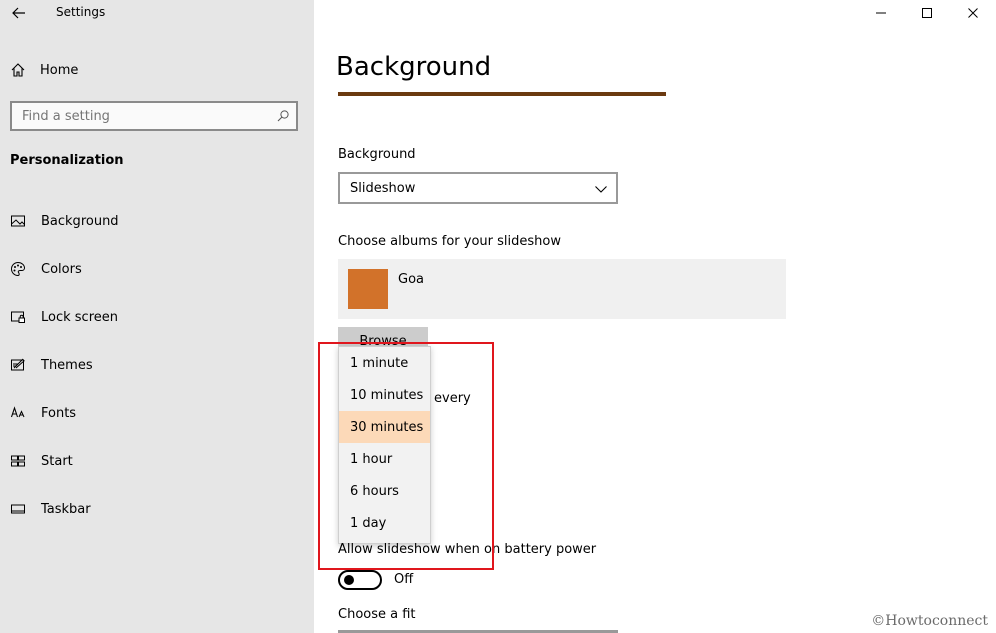 Image resolution: width=996 pixels, height=633 pixels. I want to click on themes-icon, so click(18, 365).